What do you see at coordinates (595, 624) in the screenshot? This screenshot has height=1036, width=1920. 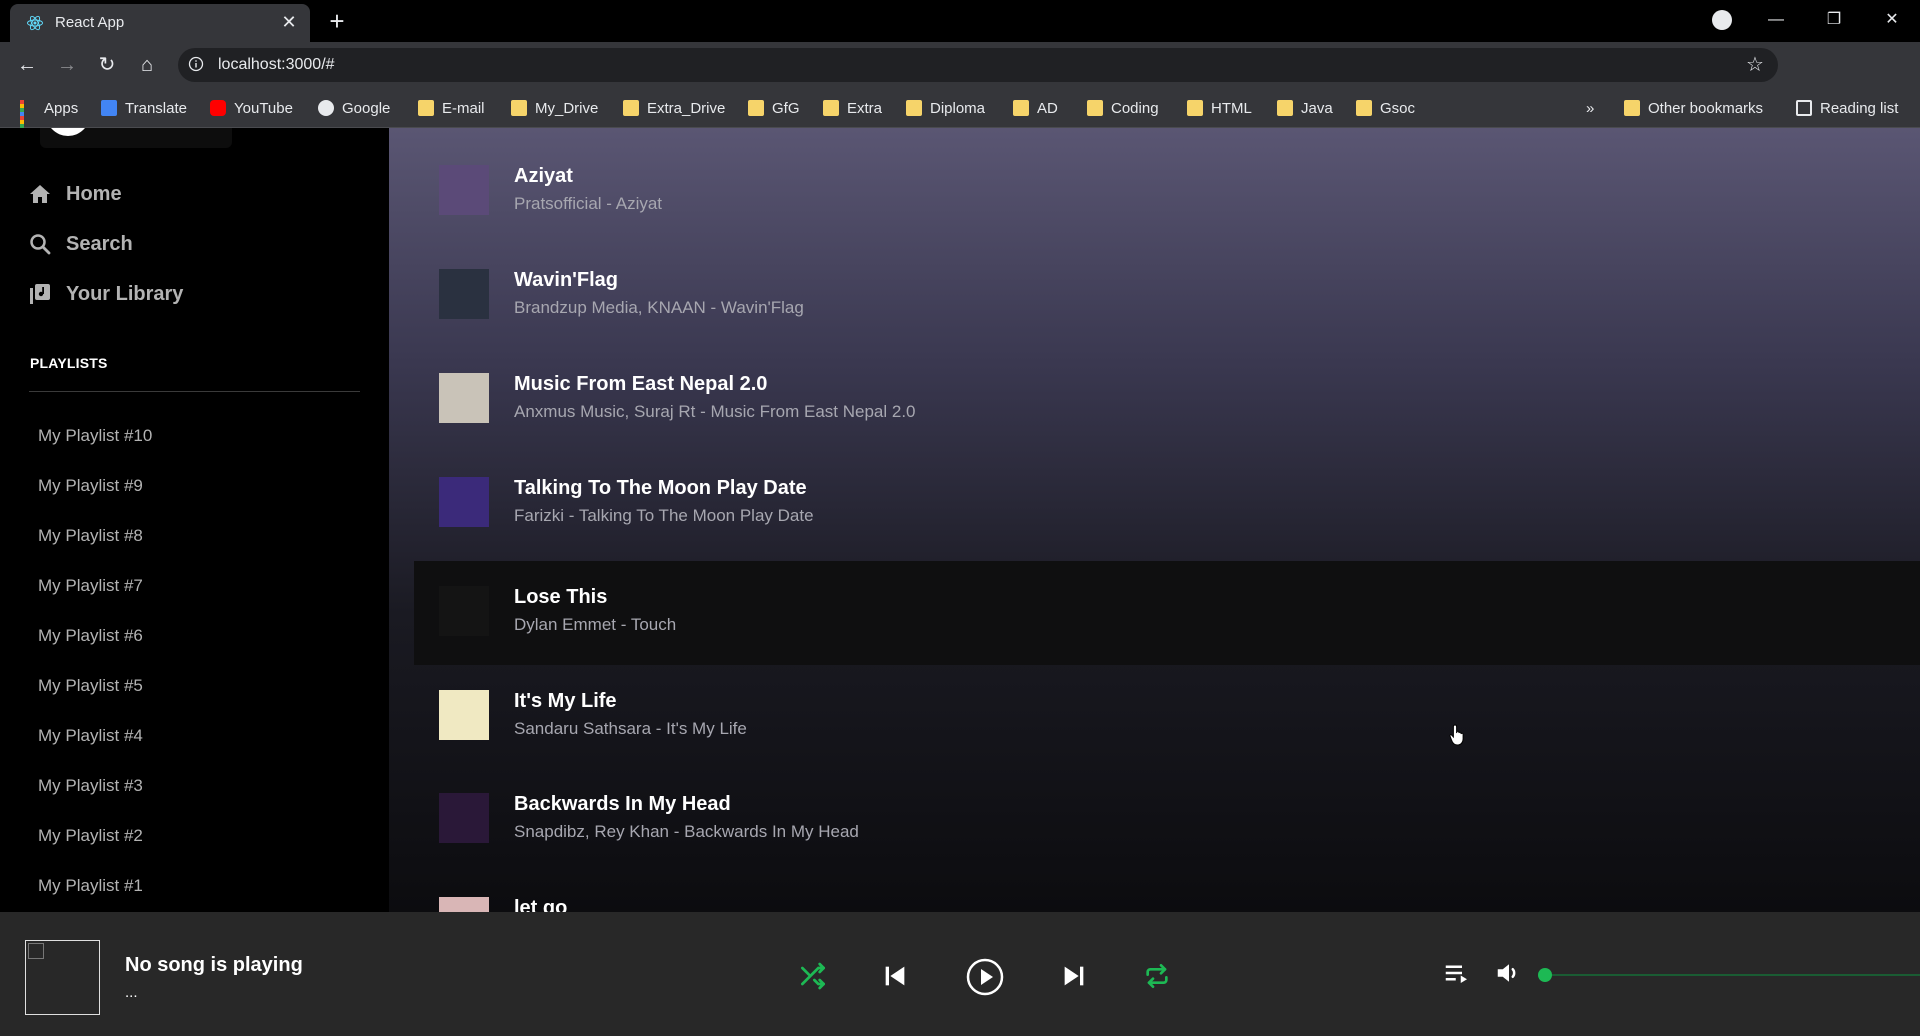 I see `song-subtitle: Dylan Emmet - Touch` at bounding box center [595, 624].